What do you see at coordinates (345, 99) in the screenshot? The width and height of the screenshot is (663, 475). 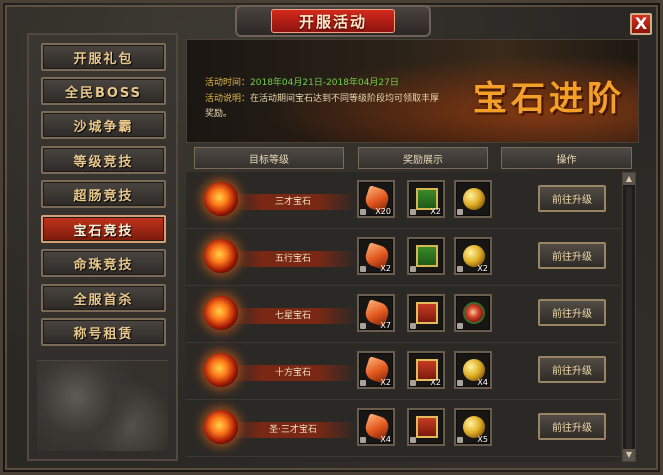 I see `event-desc-line1: 在活动期间宝石达到不同等级阶段均可领取丰厚` at bounding box center [345, 99].